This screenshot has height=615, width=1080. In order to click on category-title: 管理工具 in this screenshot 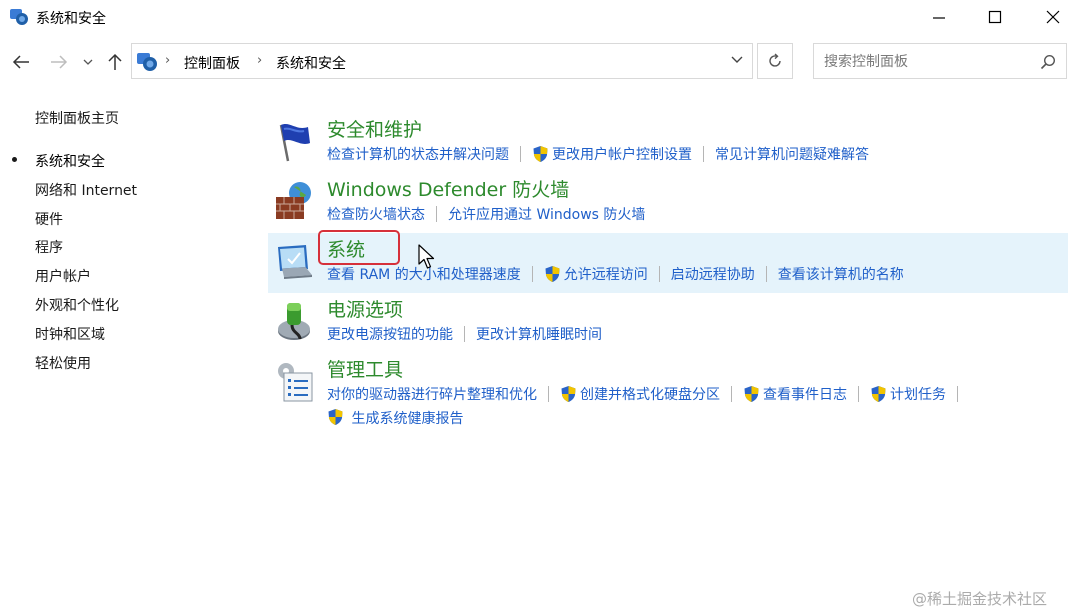, I will do `click(365, 368)`.